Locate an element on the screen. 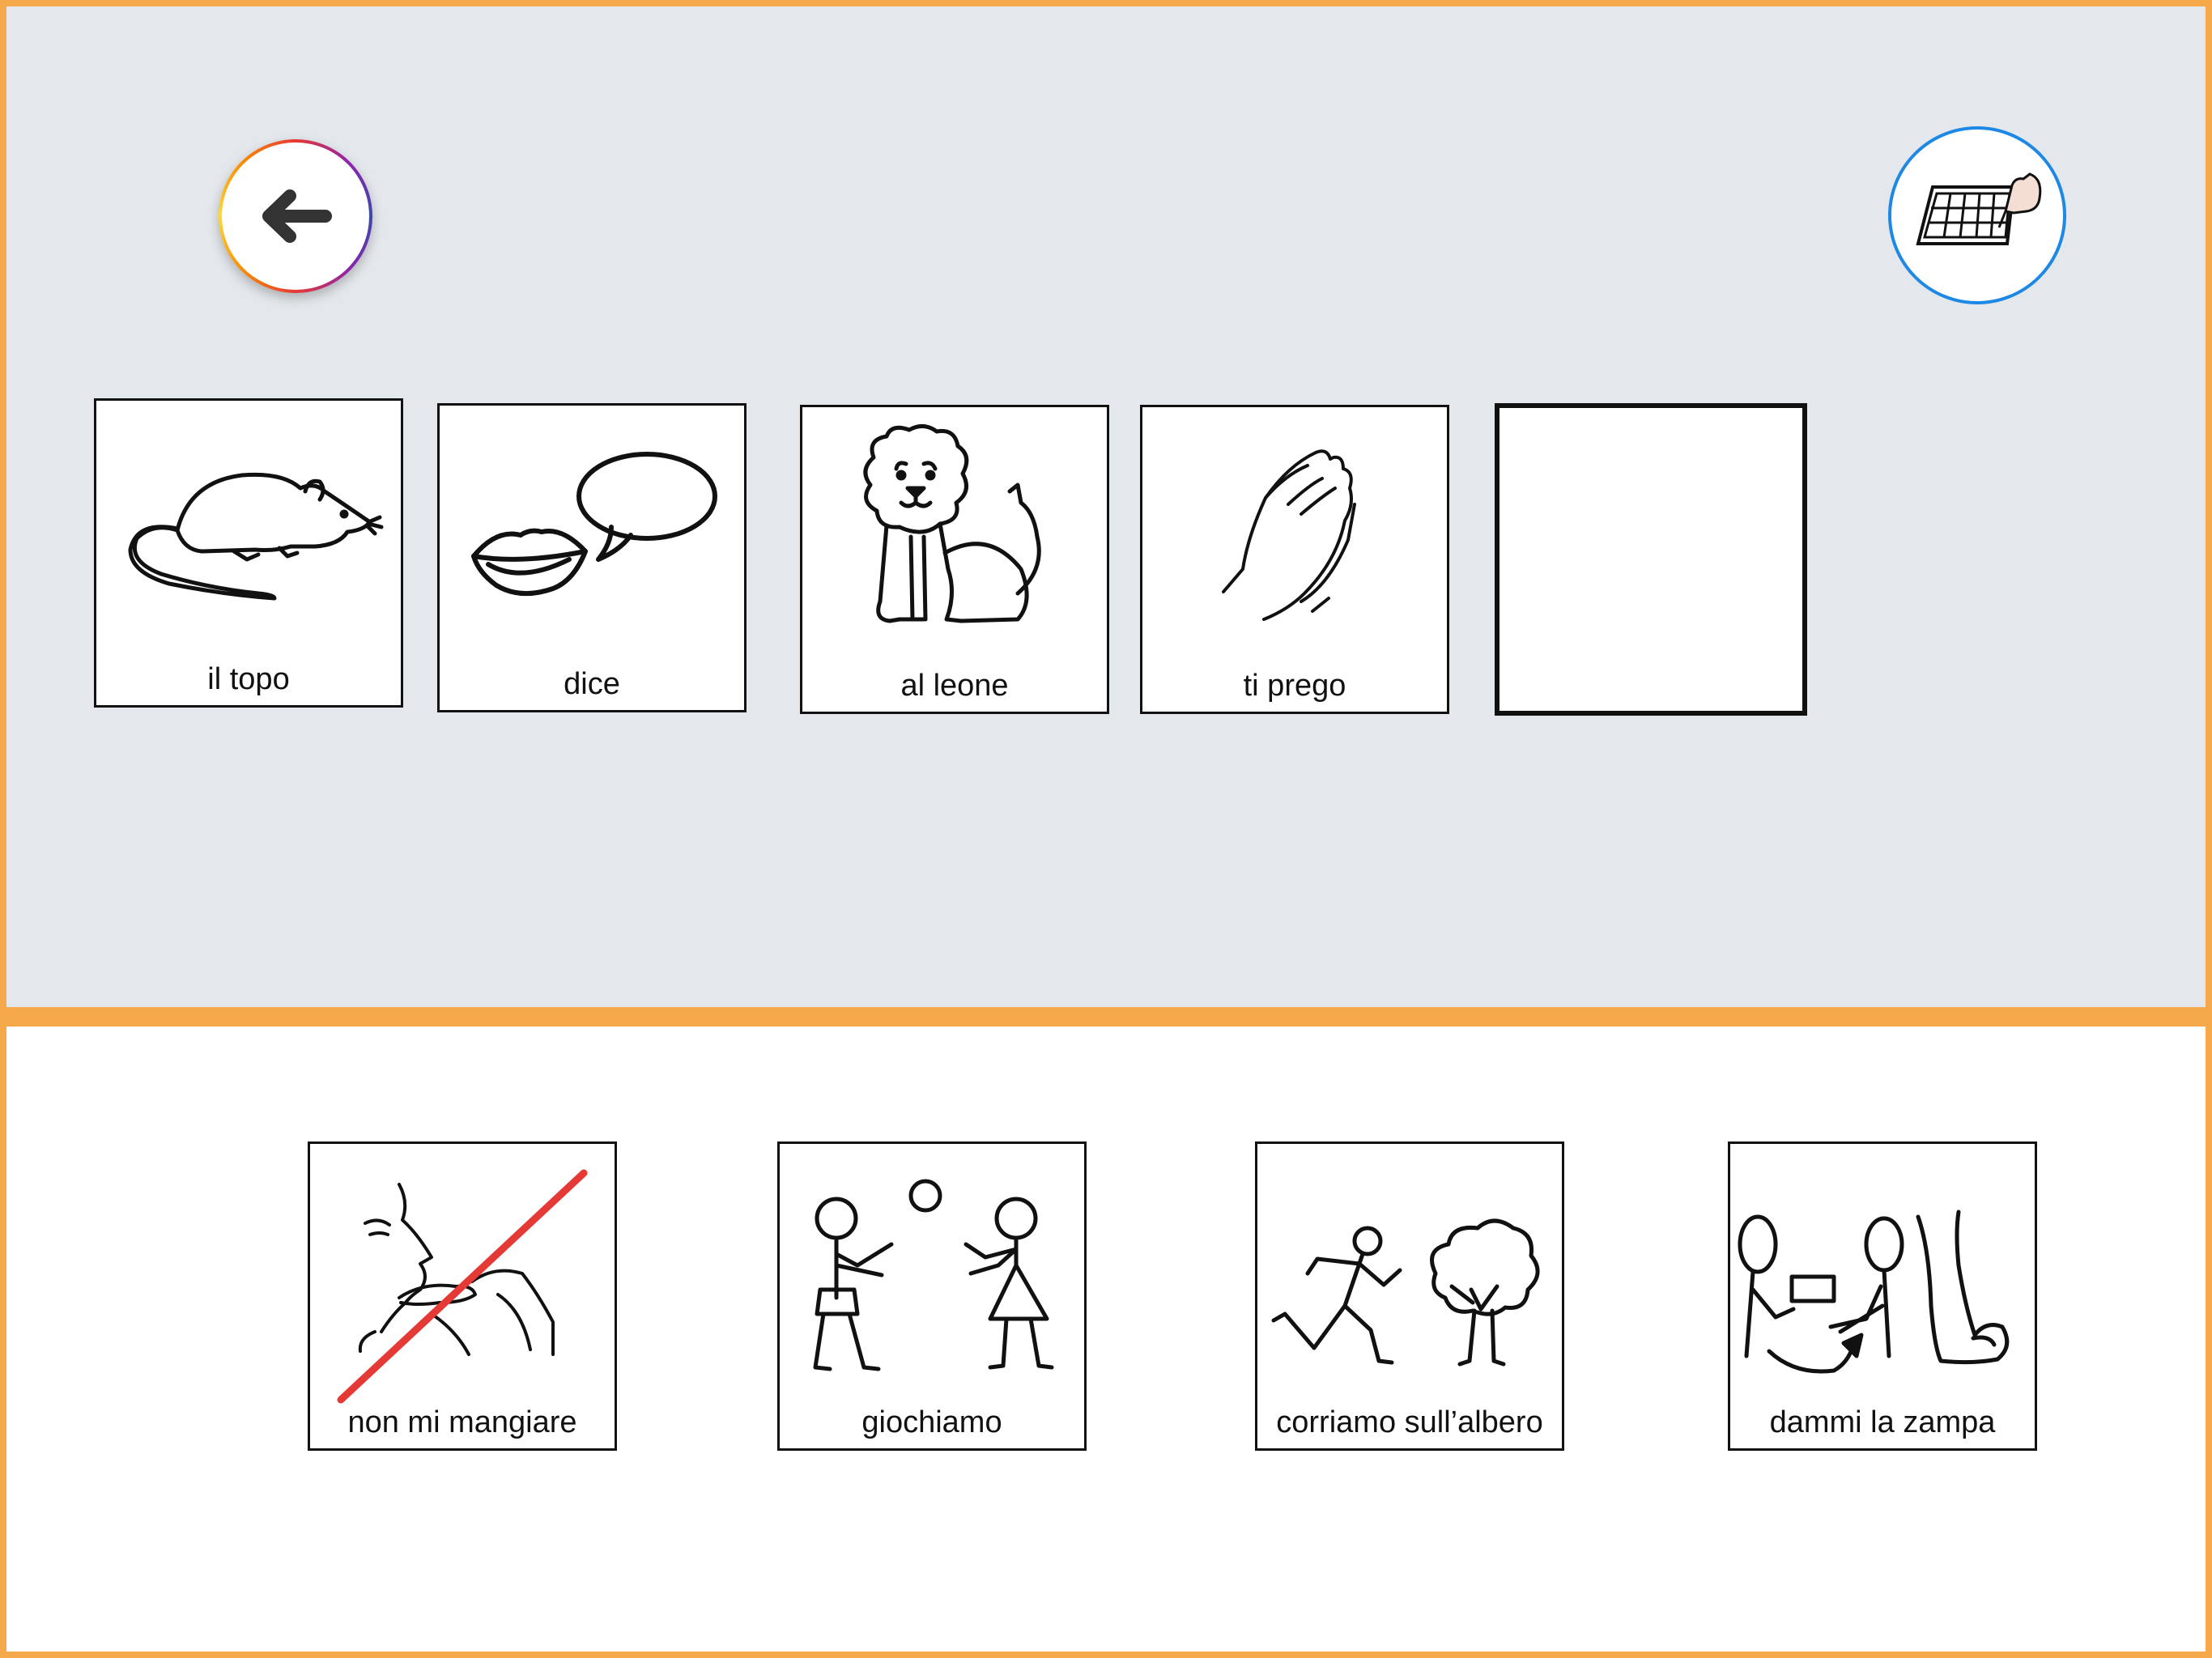  sentence-card: al leone is located at coordinates (954, 559).